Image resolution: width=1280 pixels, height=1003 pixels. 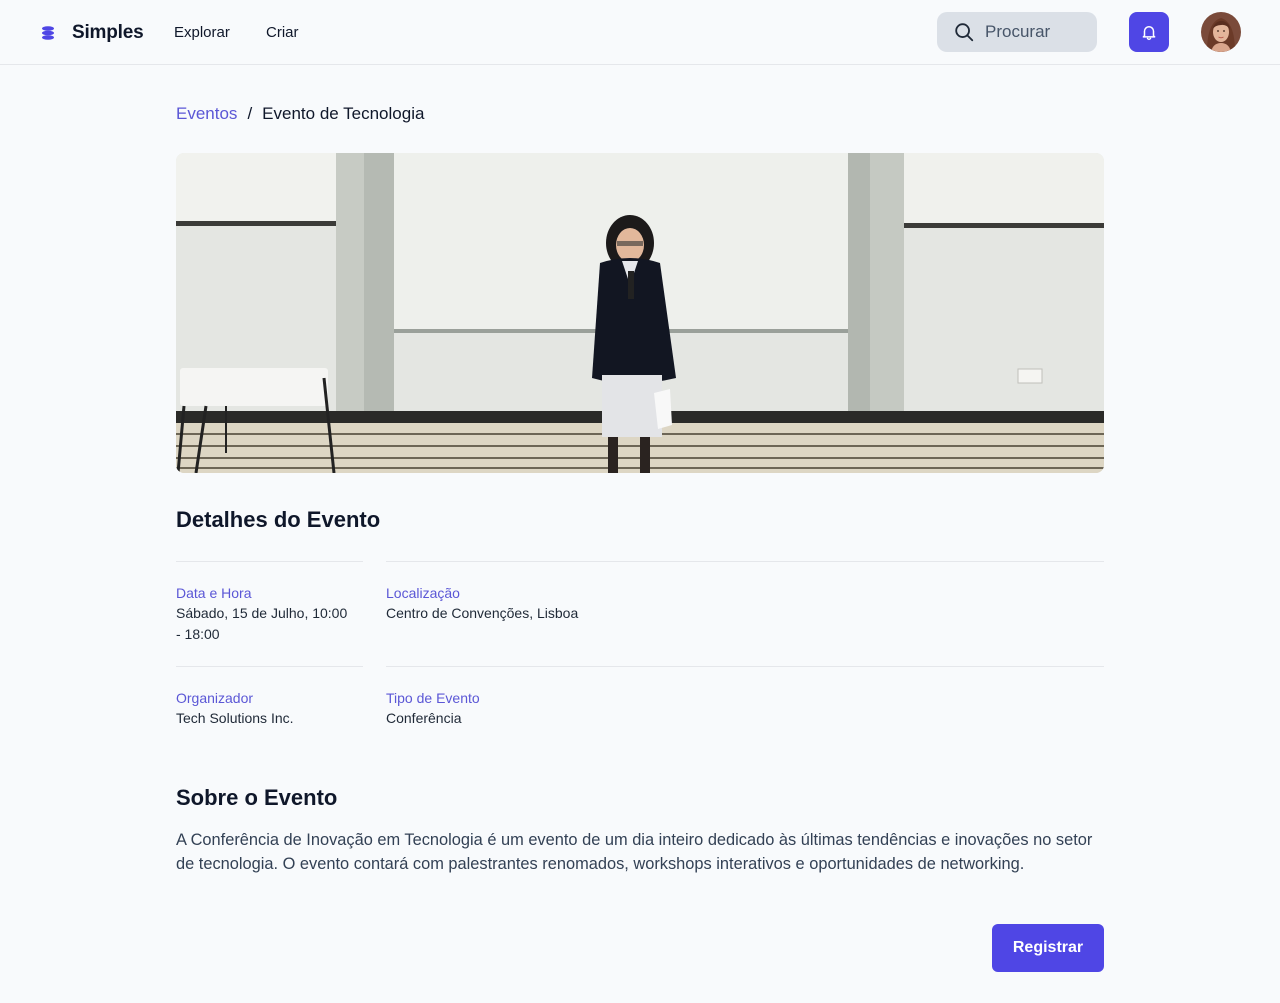 I want to click on location-label: Localização, so click(x=423, y=593).